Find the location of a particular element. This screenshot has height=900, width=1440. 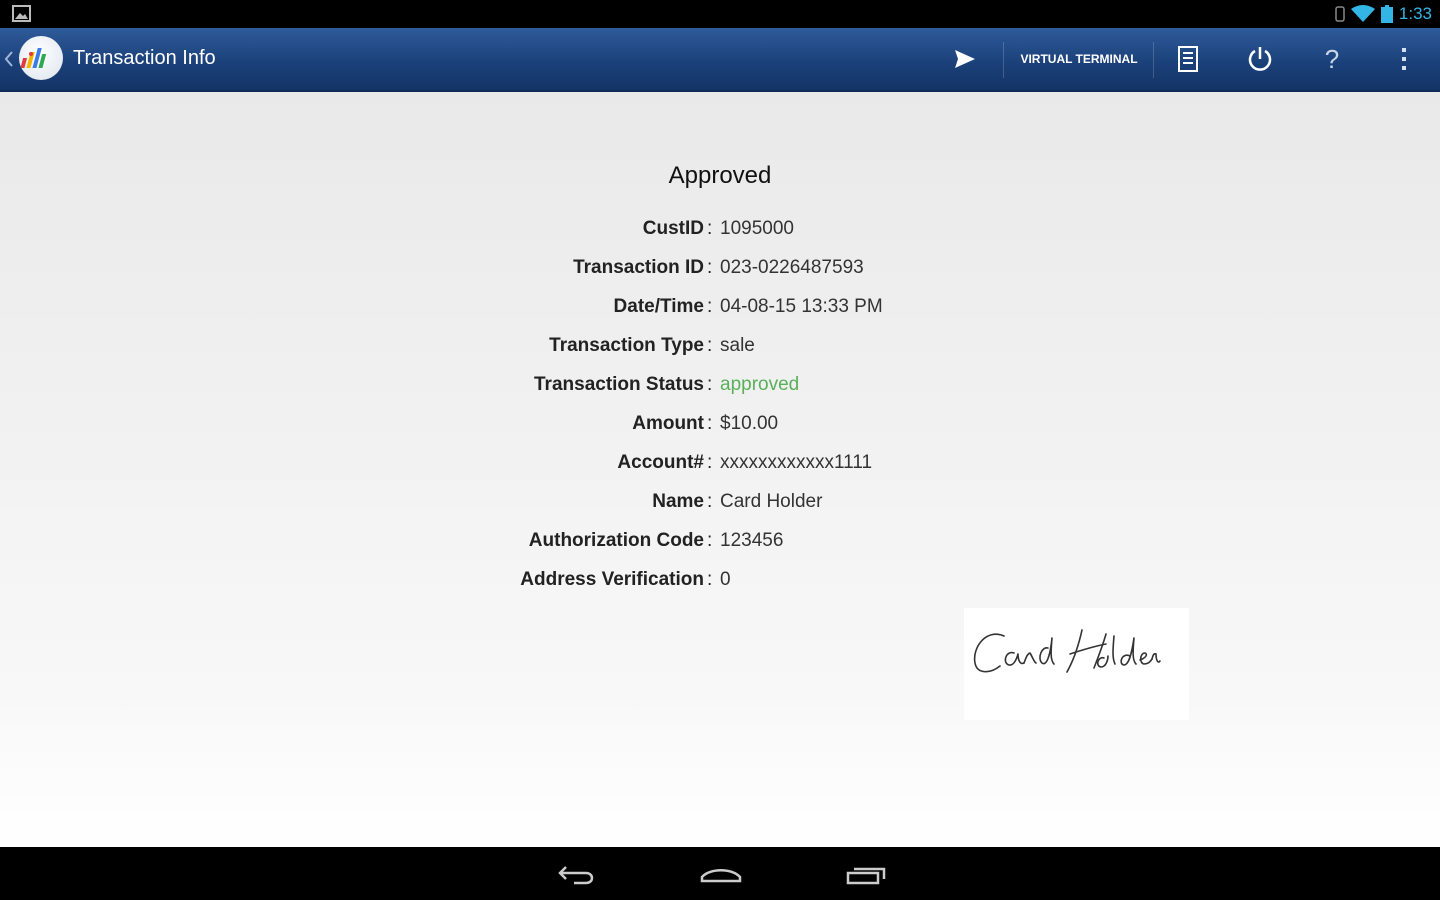

detail-row-name: Name : Card Holder is located at coordinates (720, 504).